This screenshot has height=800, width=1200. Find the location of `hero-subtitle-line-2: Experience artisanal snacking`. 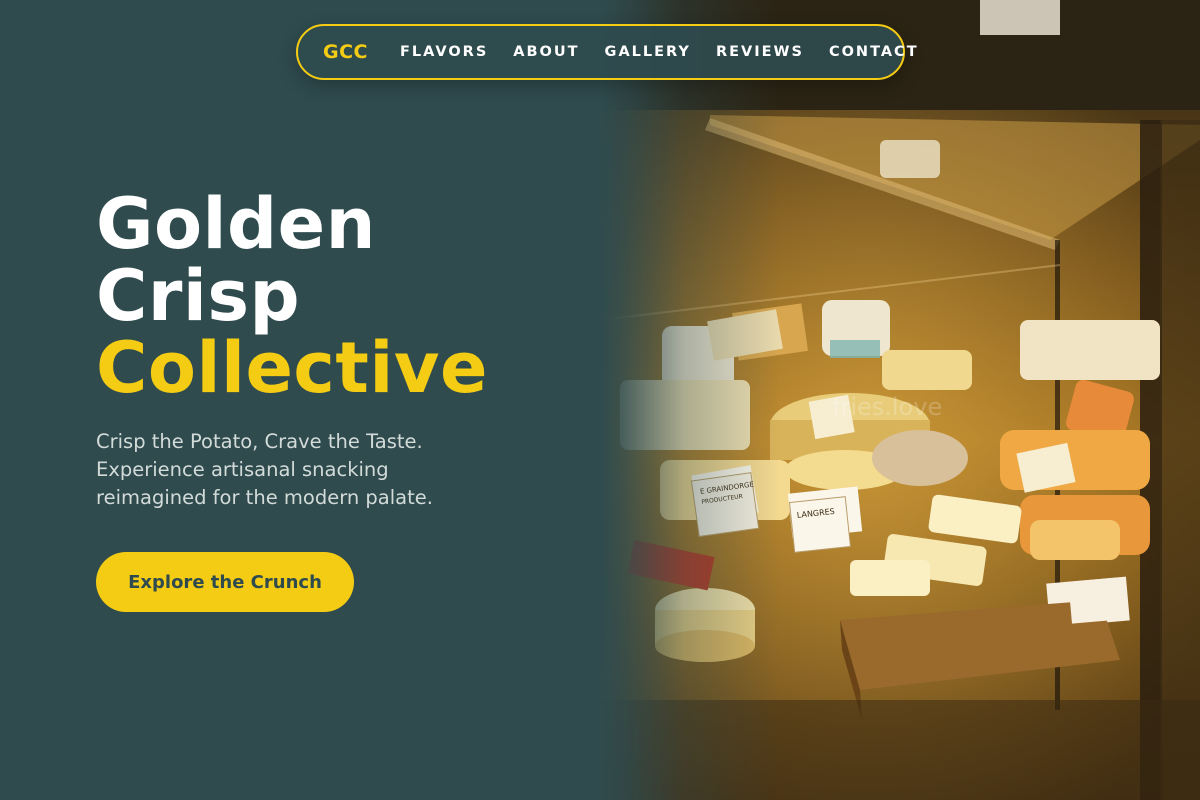

hero-subtitle-line-2: Experience artisanal snacking is located at coordinates (242, 469).